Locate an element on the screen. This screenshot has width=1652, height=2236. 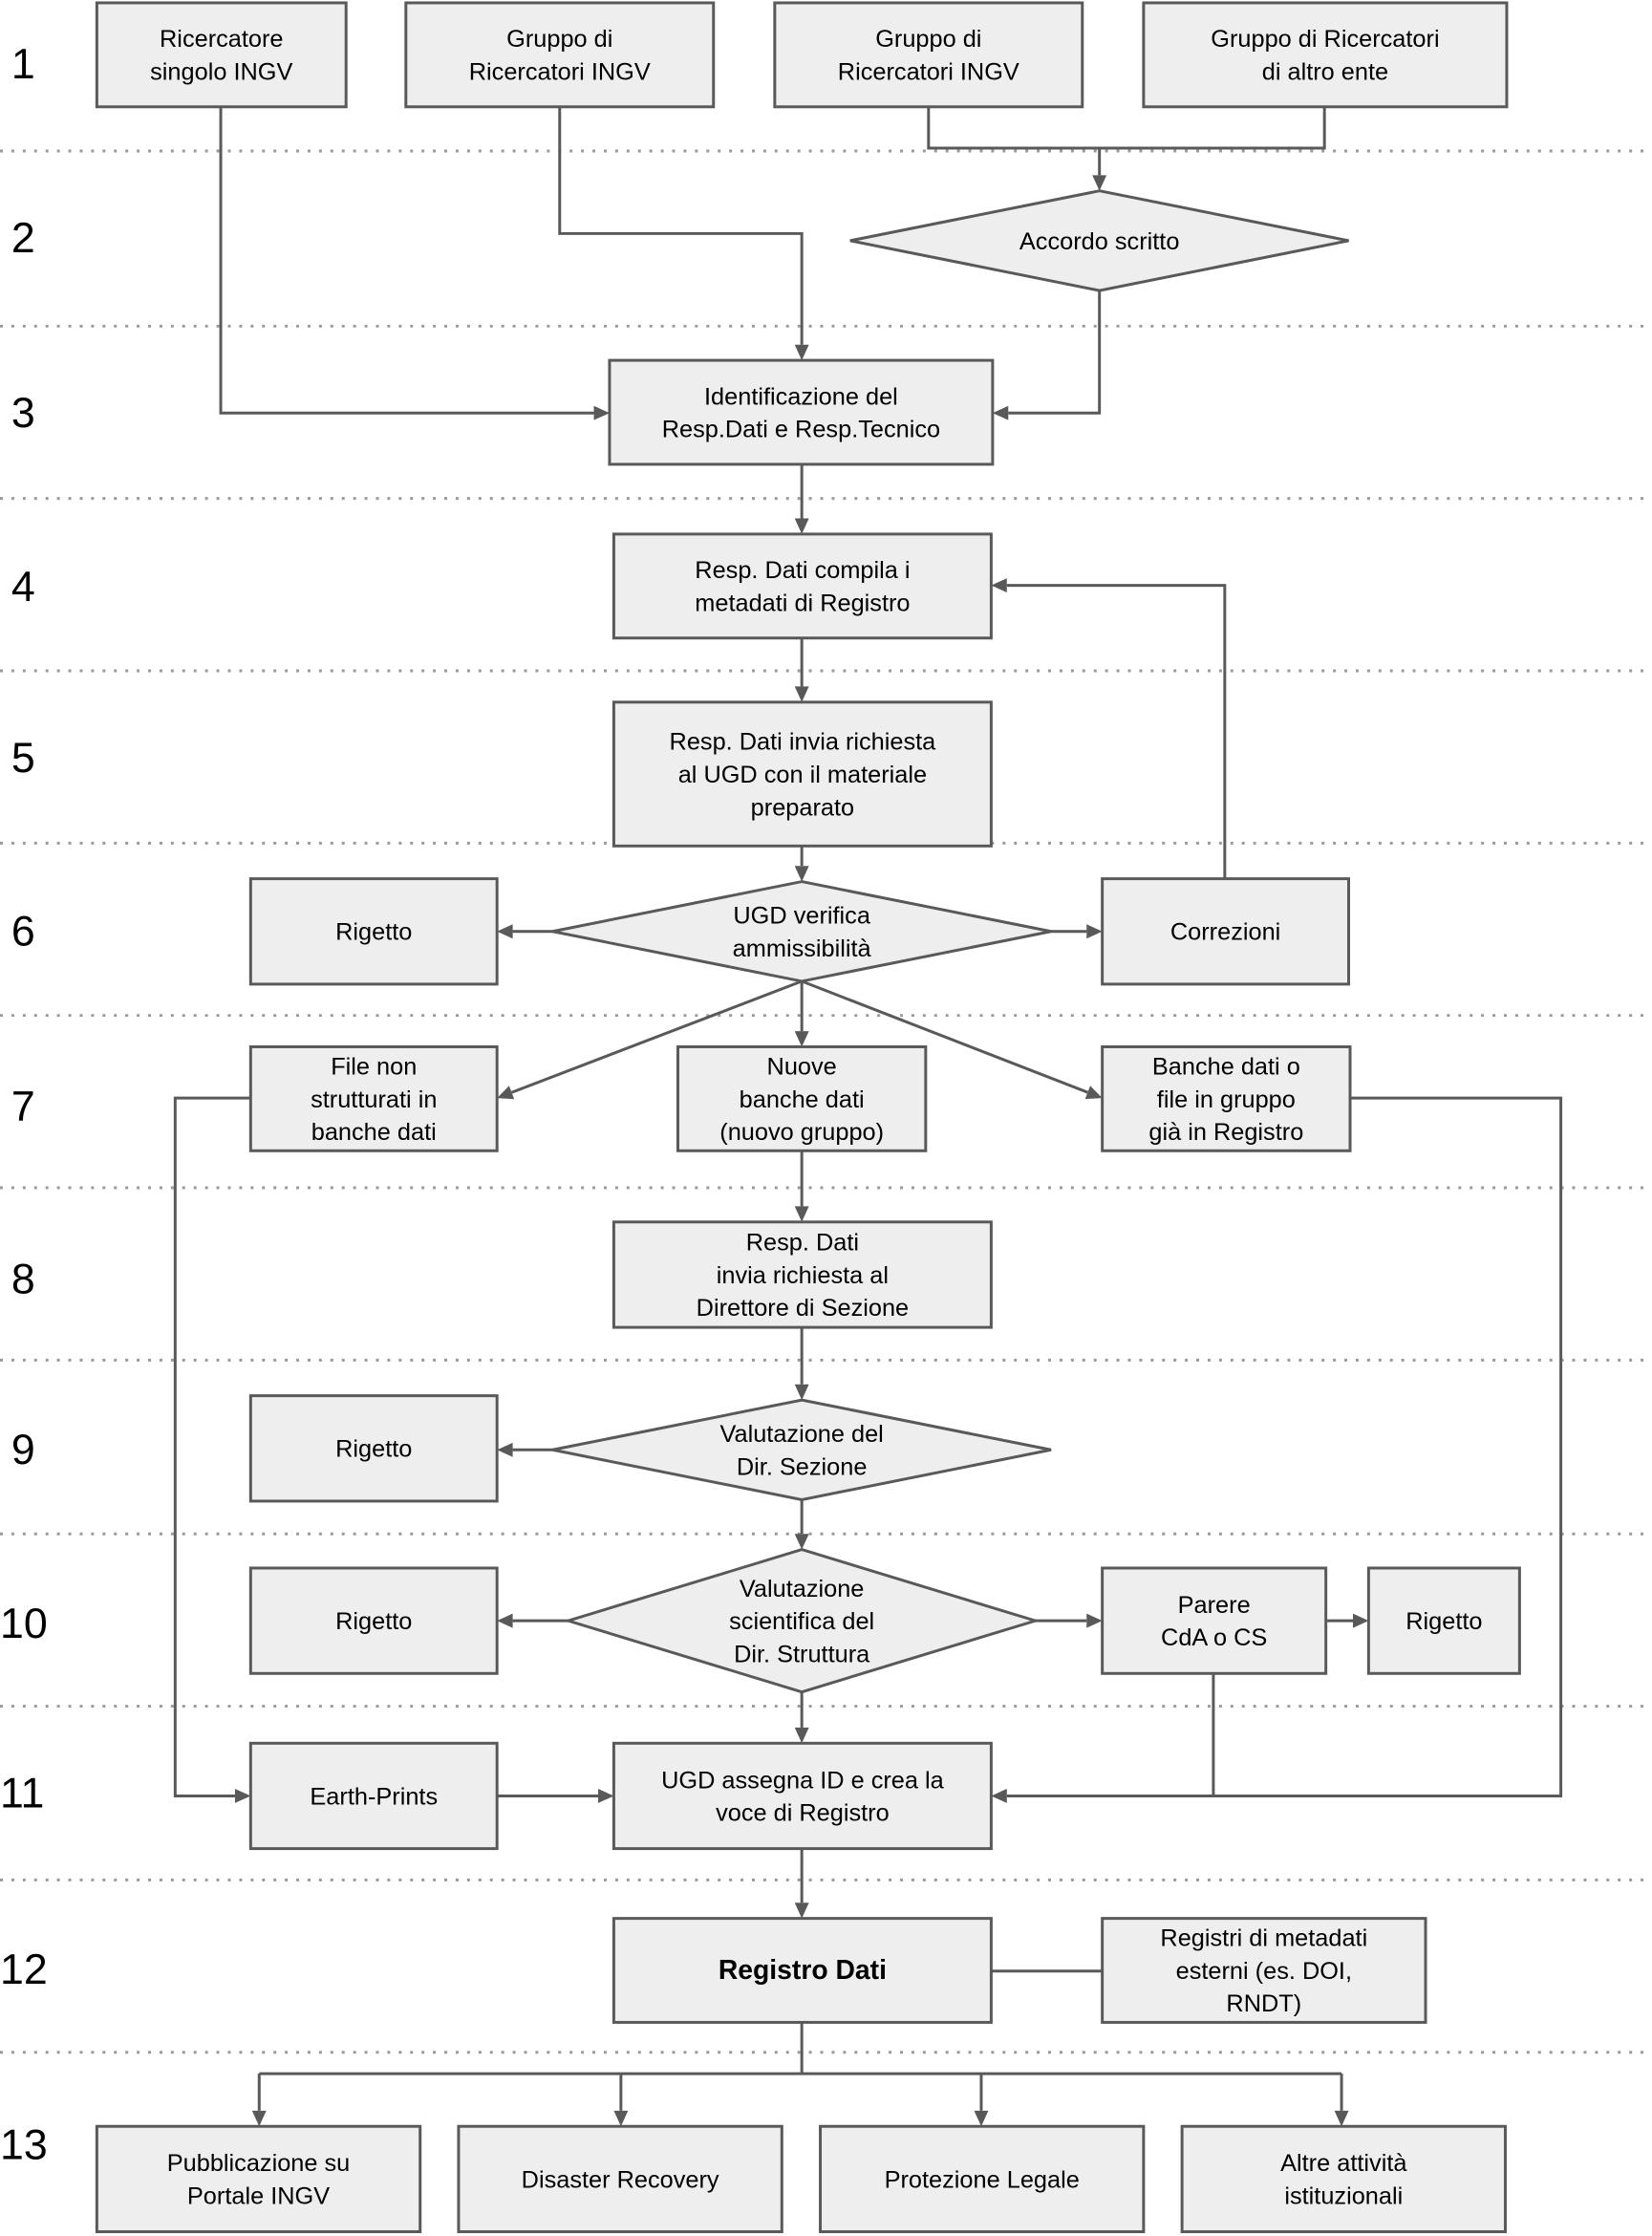
node-protezione-legale: Protezione Legale is located at coordinates (983, 2179).